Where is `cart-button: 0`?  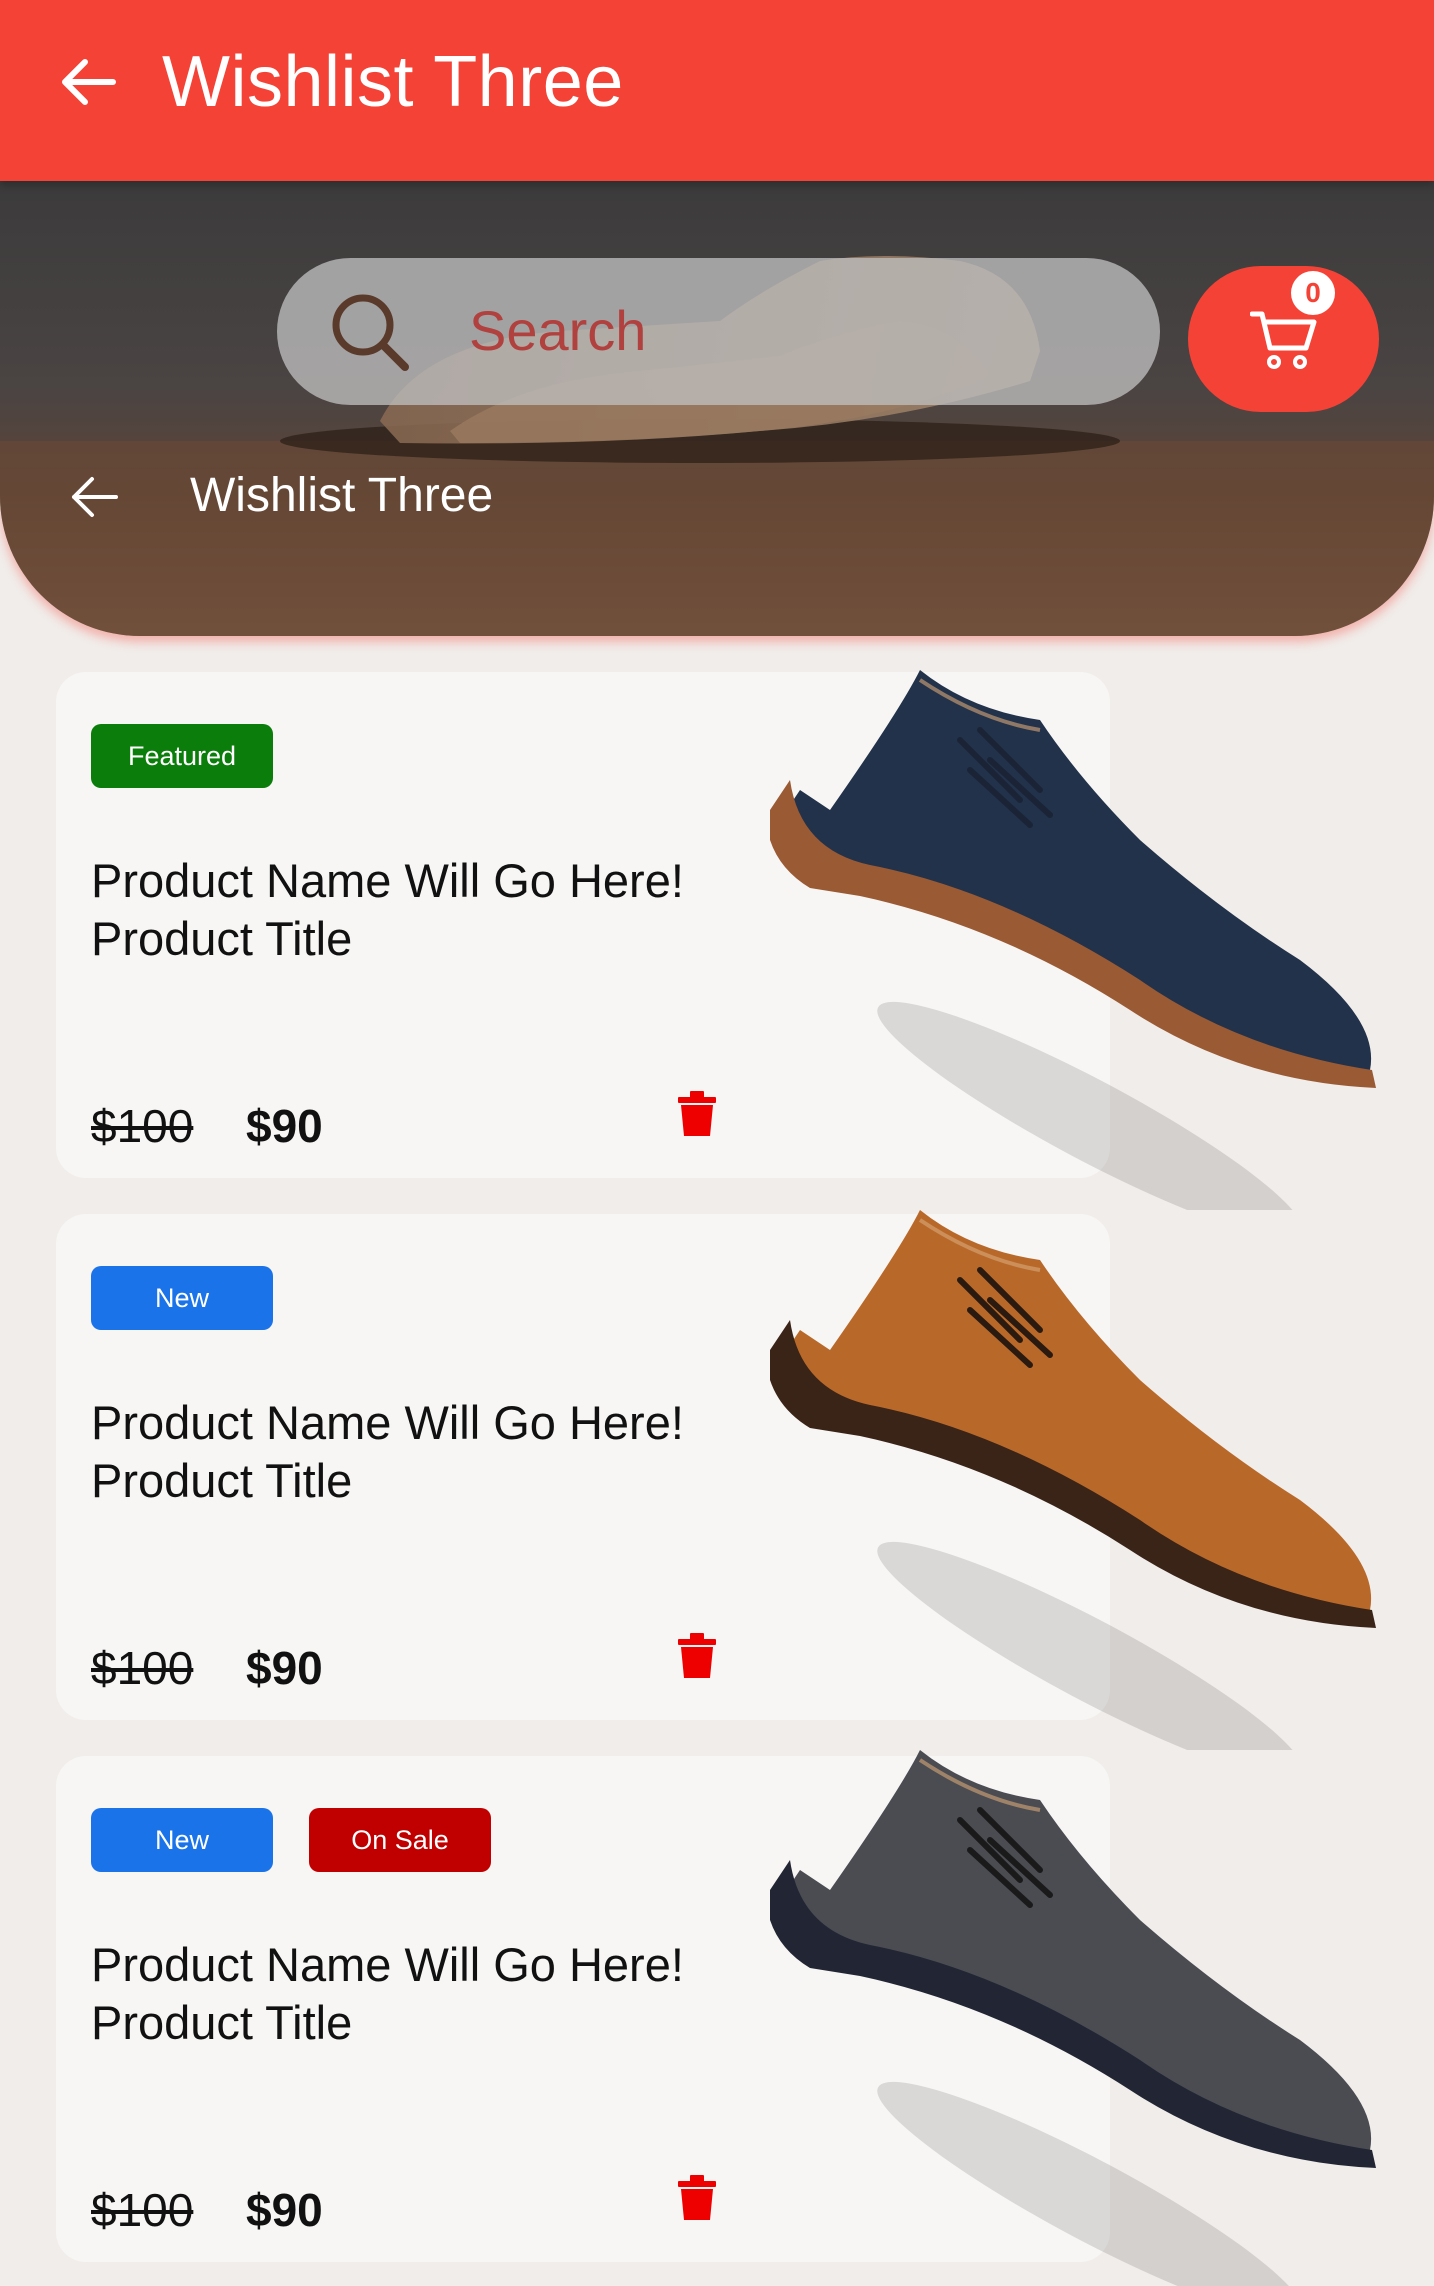 cart-button: 0 is located at coordinates (1283, 339).